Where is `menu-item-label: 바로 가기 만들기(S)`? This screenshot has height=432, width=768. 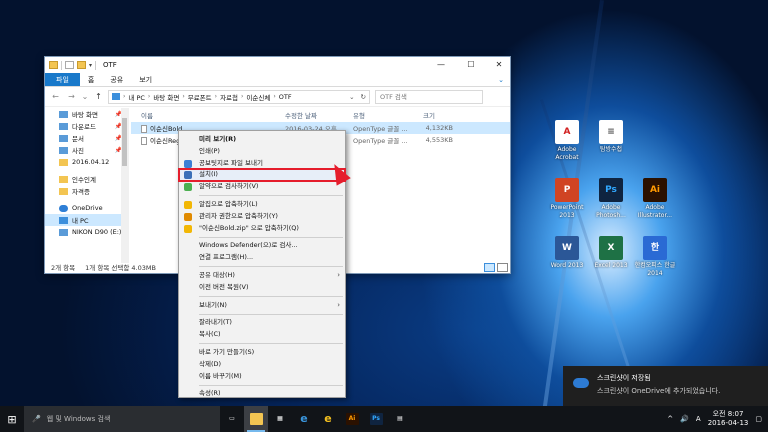 menu-item-label: 바로 가기 만들기(S) is located at coordinates (227, 351).